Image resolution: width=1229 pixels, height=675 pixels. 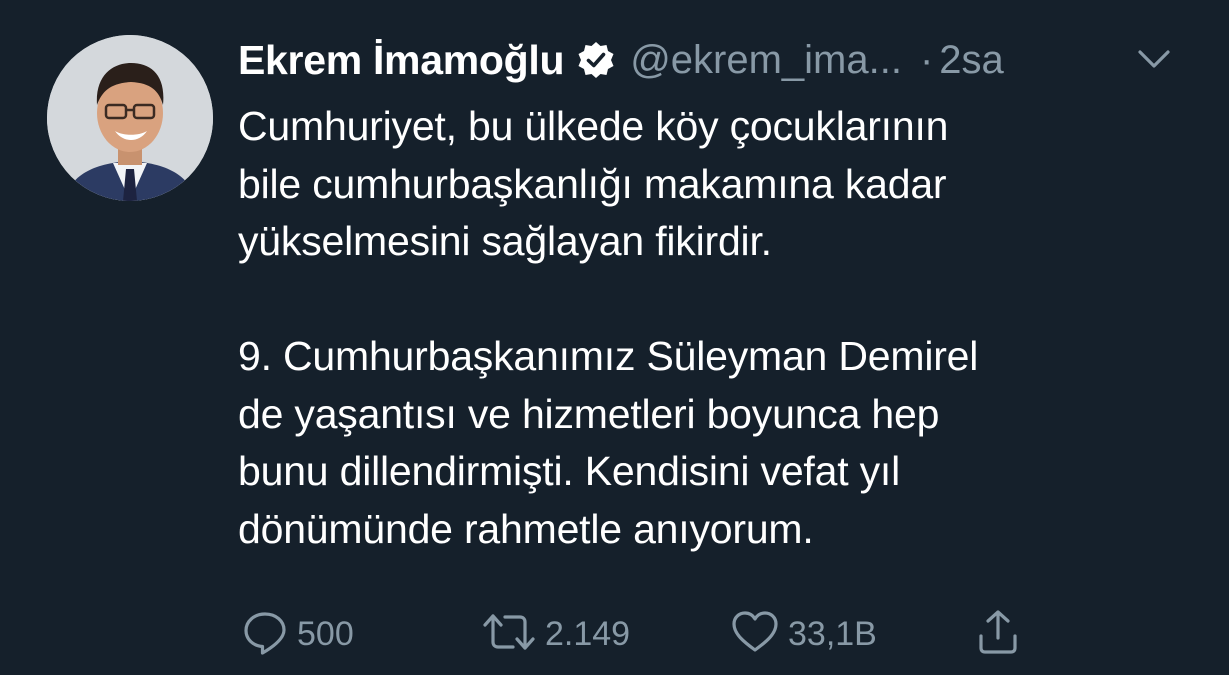 I want to click on profile-photo-icon, so click(x=130, y=118).